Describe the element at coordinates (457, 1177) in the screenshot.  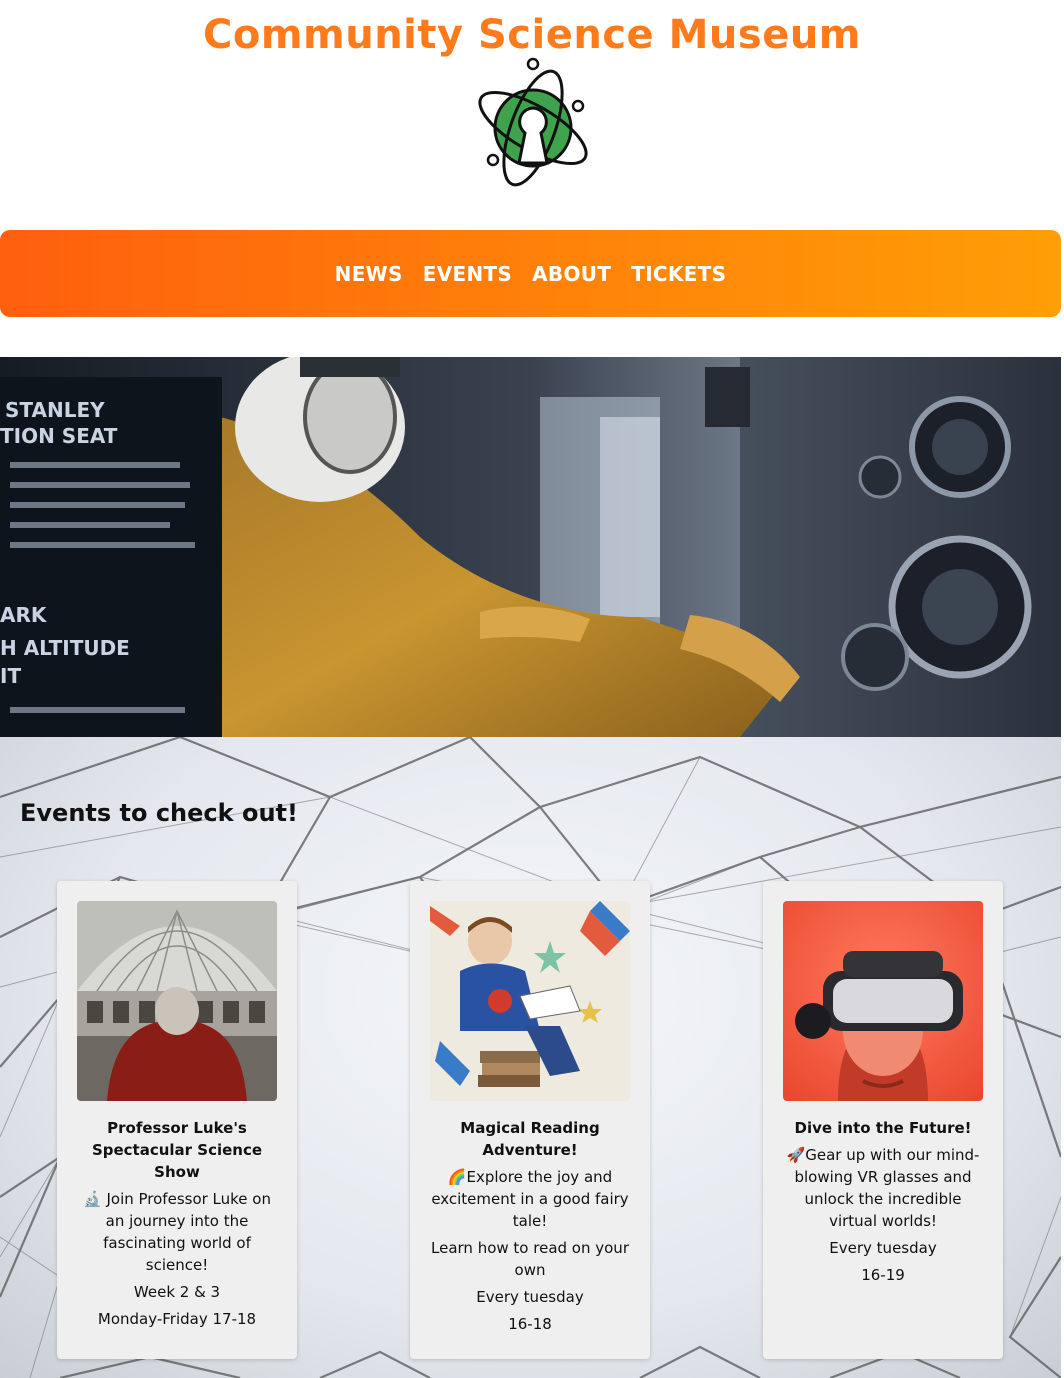
I see `rainbow-icon: 🌈` at that location.